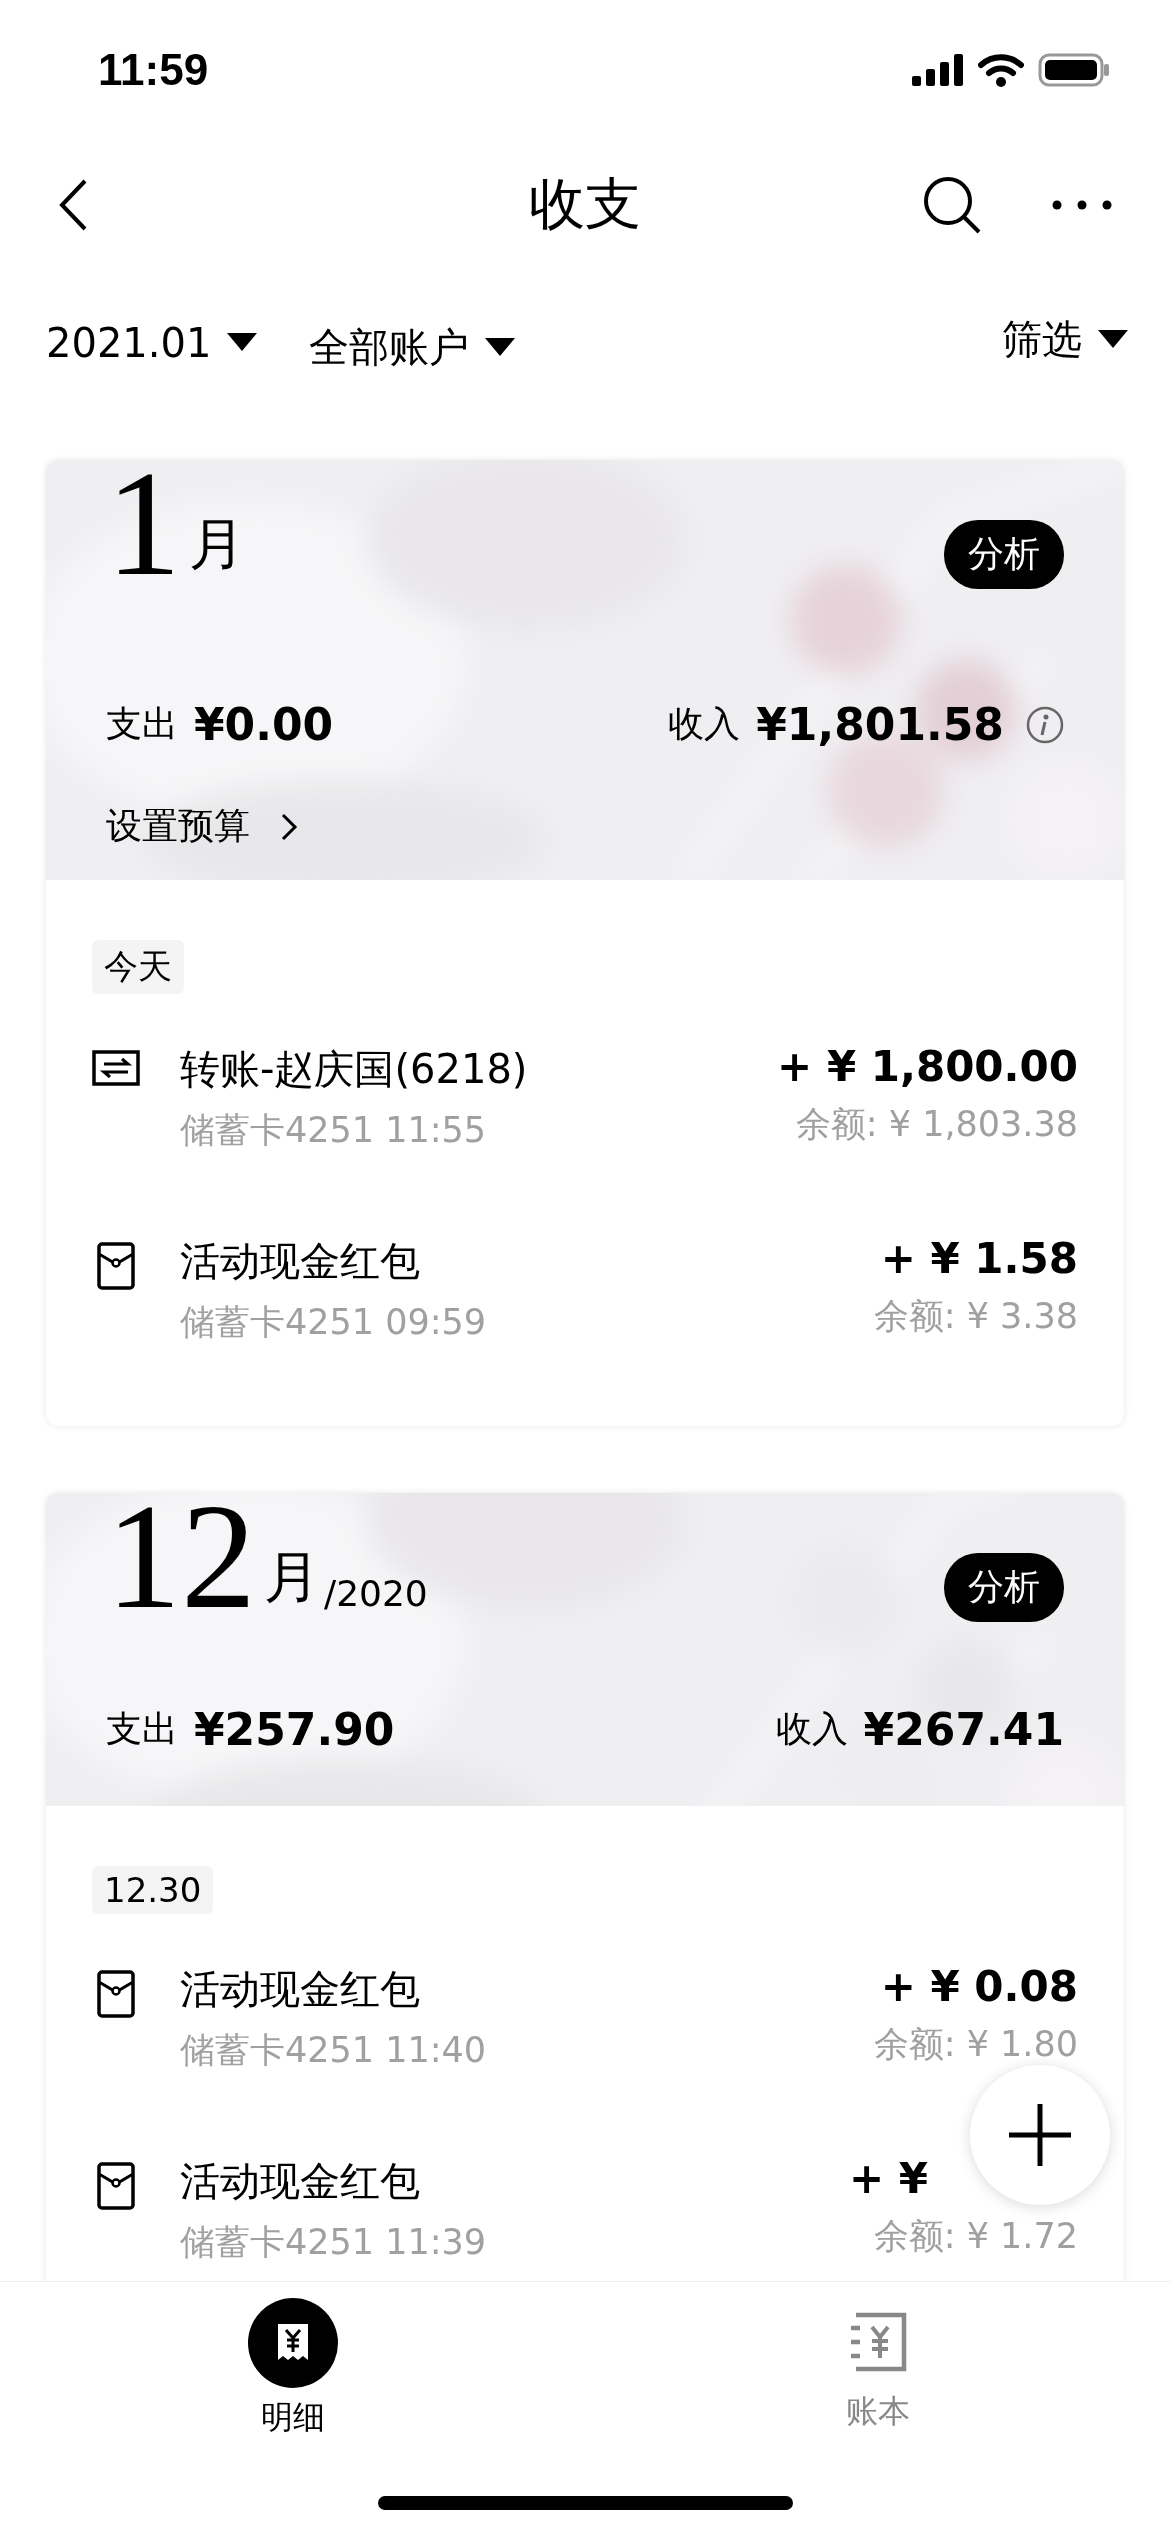  Describe the element at coordinates (138, 967) in the screenshot. I see `date-tag: 今天` at that location.